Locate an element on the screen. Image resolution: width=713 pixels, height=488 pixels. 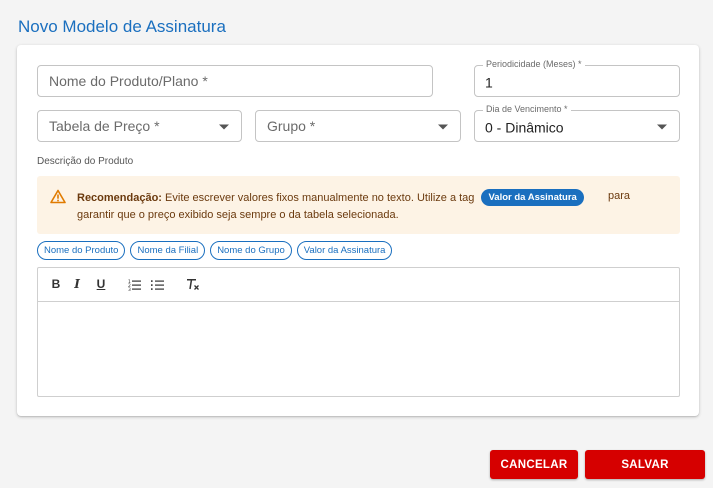
product-name-placeholder: Nome do Produto/Plano * is located at coordinates (128, 81).